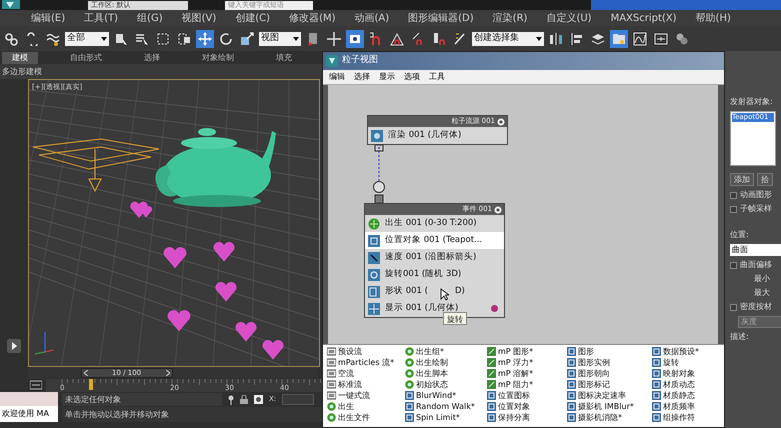 Image resolution: width=781 pixels, height=428 pixels. What do you see at coordinates (346, 373) in the screenshot?
I see `depot-item: 空流` at bounding box center [346, 373].